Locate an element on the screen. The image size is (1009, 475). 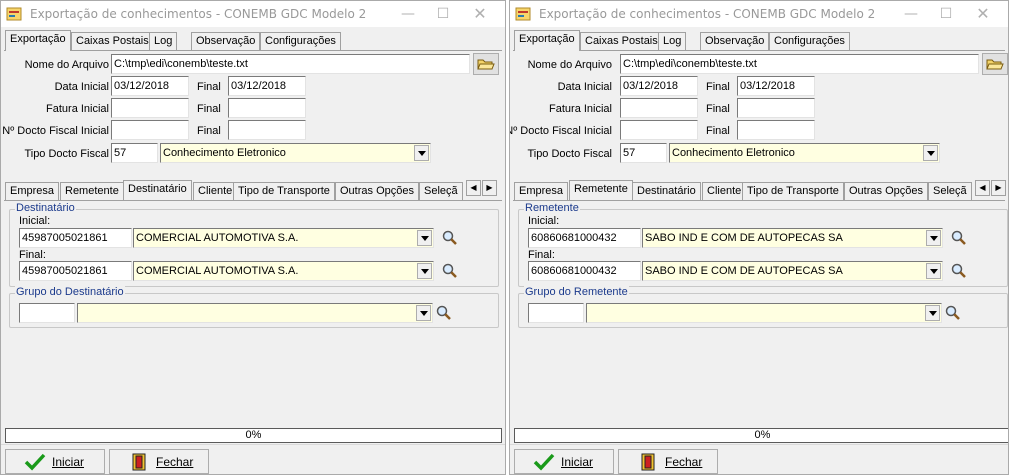
final-name-select: SABO IND E COM DE AUTOPECAS SA is located at coordinates (792, 271).